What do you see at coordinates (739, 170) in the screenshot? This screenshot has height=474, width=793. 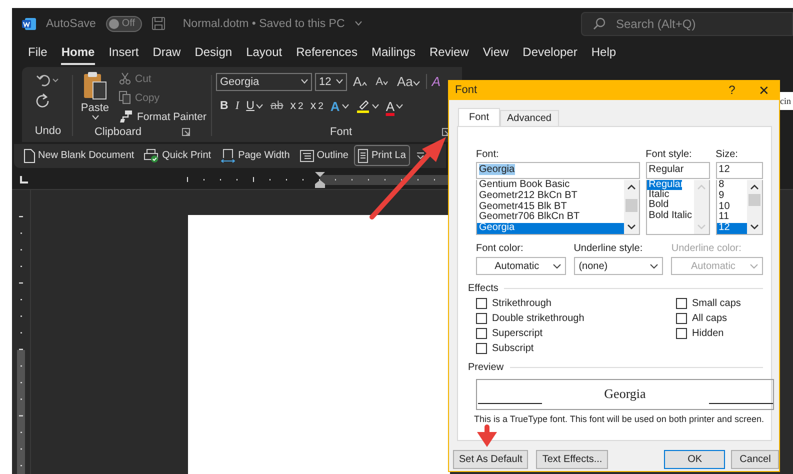 I see `text-field: 12` at bounding box center [739, 170].